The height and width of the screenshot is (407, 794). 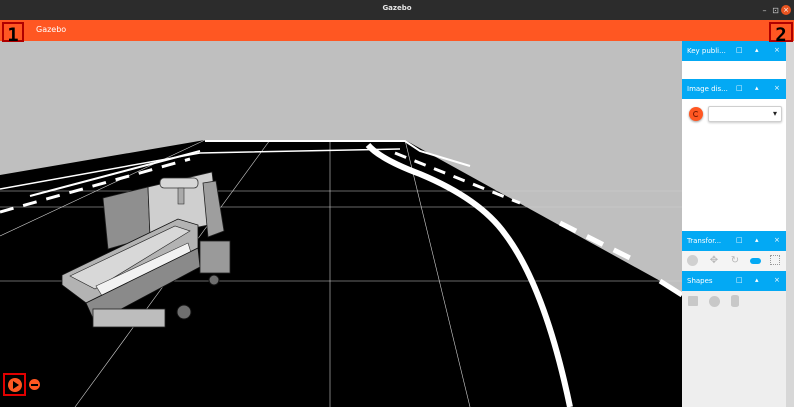 I want to click on panel-transform-control-body: ✥ ↻, so click(x=734, y=261).